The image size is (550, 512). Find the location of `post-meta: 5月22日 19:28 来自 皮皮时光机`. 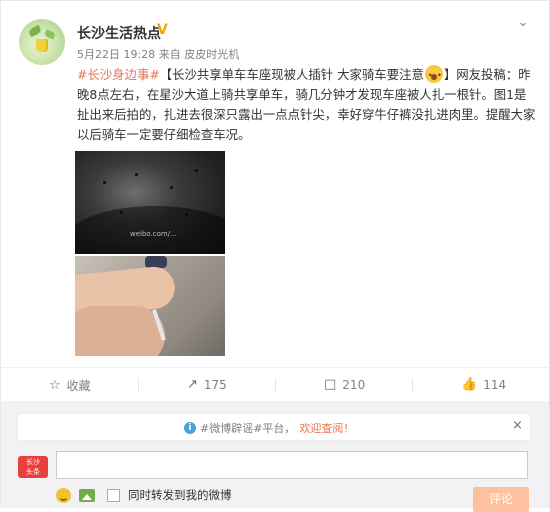

post-meta: 5月22日 19:28 来自 皮皮时光机 is located at coordinates (158, 54).